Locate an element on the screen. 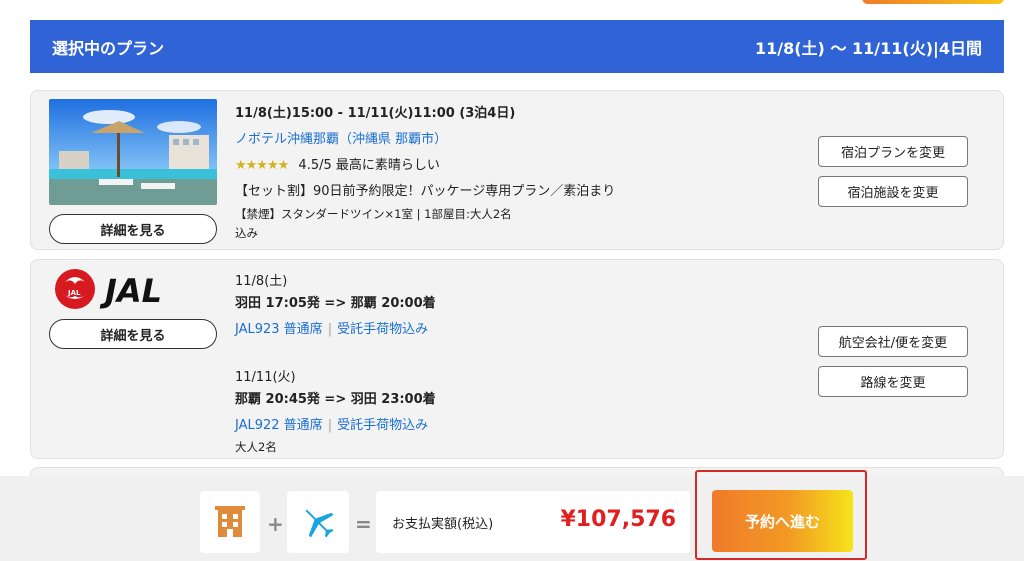 The height and width of the screenshot is (561, 1024). flight-tile is located at coordinates (318, 522).